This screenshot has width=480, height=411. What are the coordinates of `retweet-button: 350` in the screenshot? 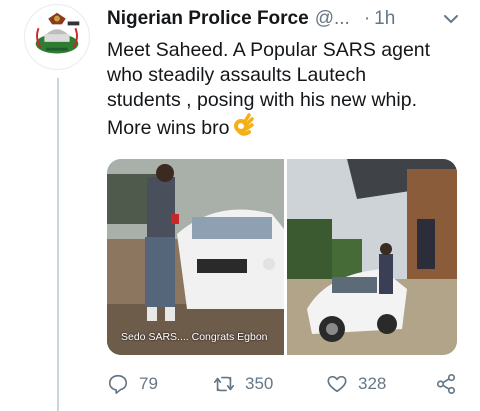 It's located at (243, 384).